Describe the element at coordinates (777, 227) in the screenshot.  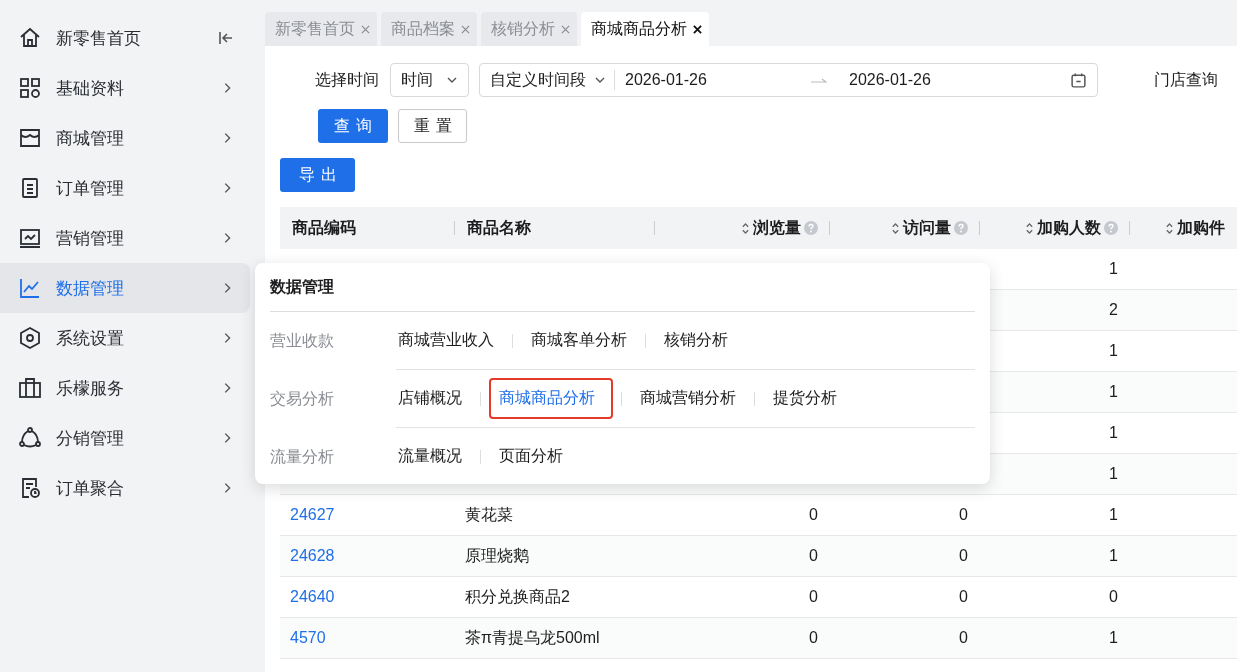
I see `column-header: 浏览量` at that location.